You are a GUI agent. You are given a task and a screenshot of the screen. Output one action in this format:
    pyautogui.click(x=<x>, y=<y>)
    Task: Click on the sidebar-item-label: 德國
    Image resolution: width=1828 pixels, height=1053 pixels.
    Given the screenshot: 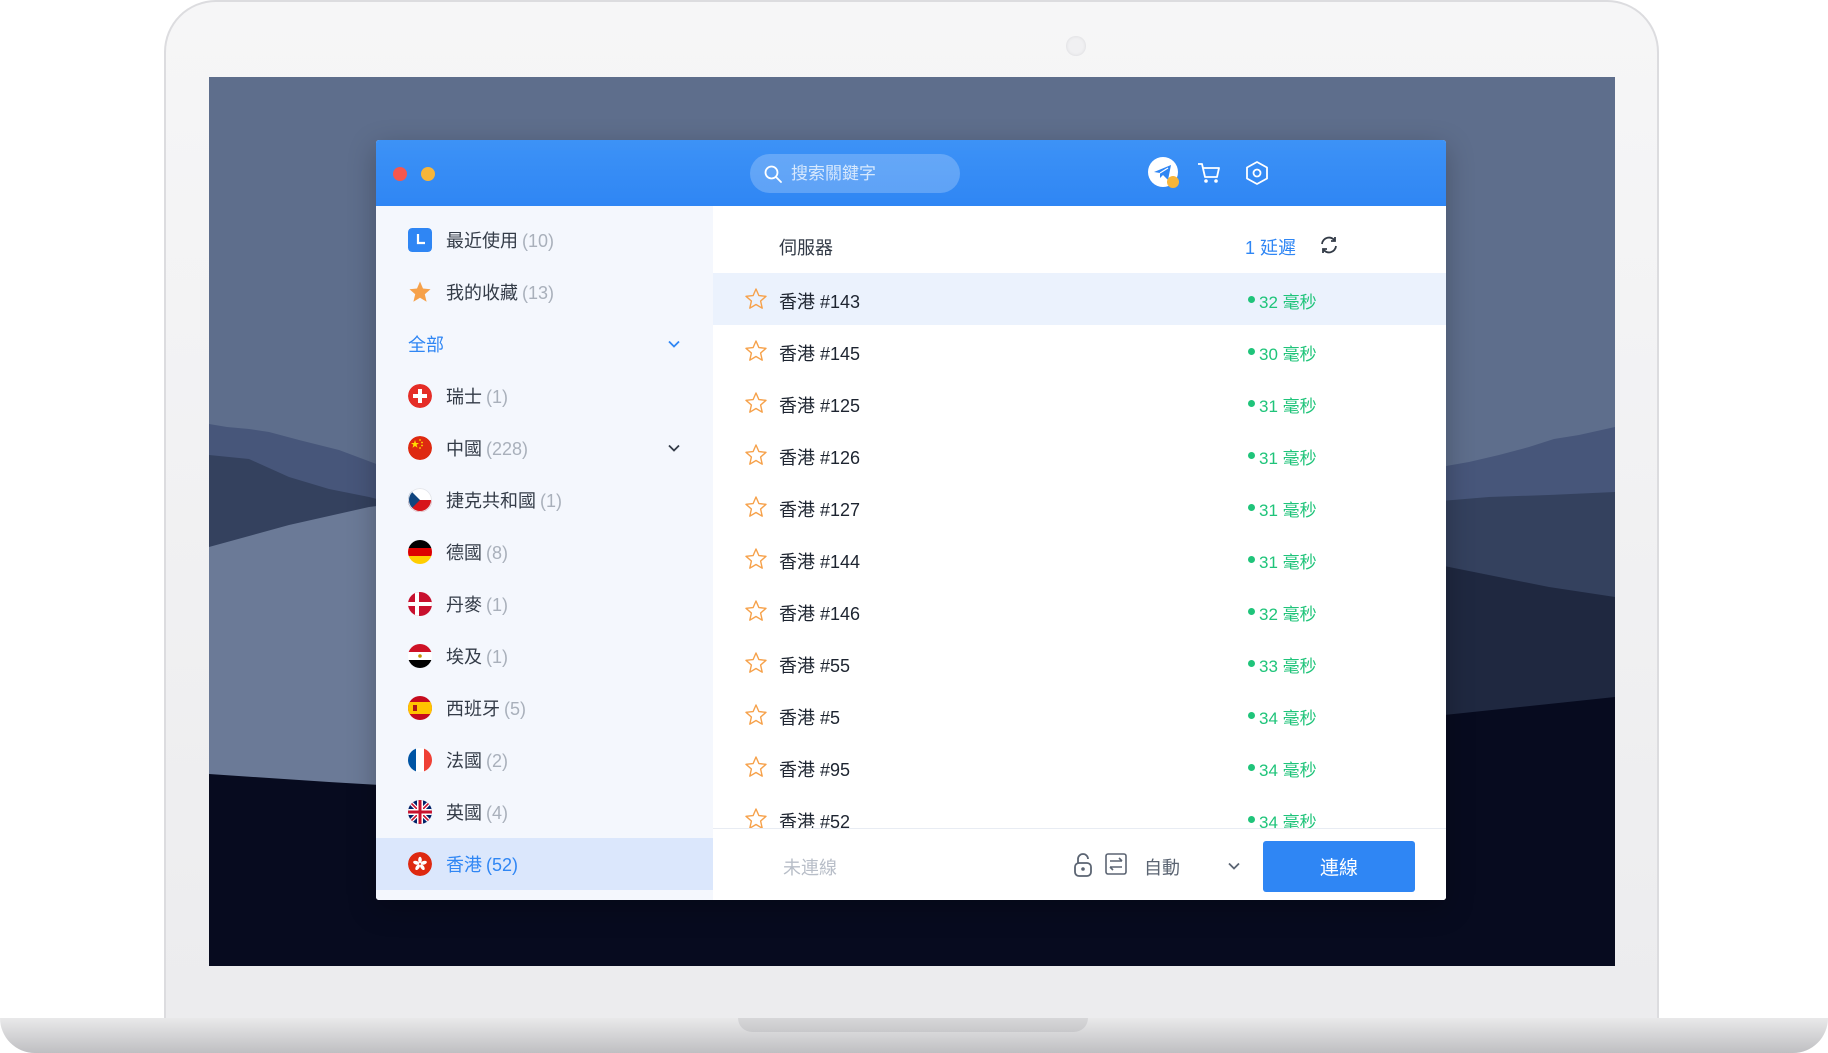 What is the action you would take?
    pyautogui.click(x=464, y=553)
    